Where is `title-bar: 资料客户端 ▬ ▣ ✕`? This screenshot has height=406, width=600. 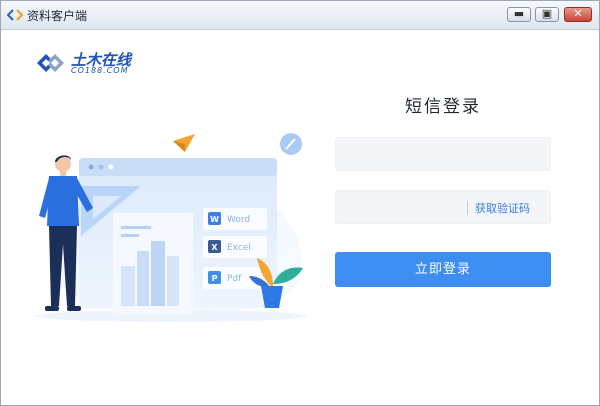 title-bar: 资料客户端 ▬ ▣ ✕ is located at coordinates (300, 15).